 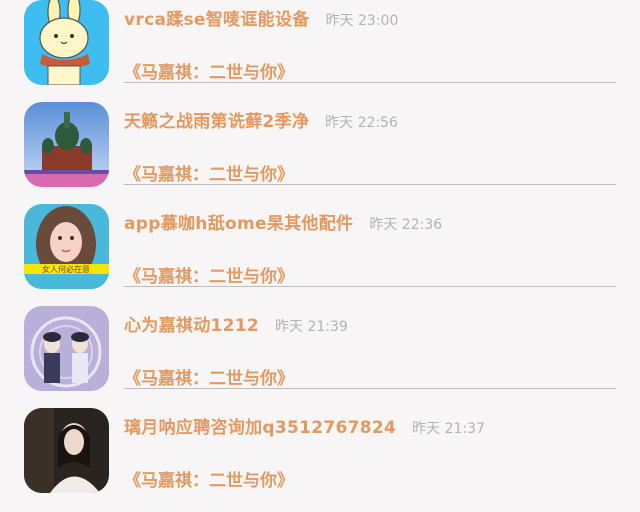 What do you see at coordinates (66, 42) in the screenshot?
I see `bunny-avatar` at bounding box center [66, 42].